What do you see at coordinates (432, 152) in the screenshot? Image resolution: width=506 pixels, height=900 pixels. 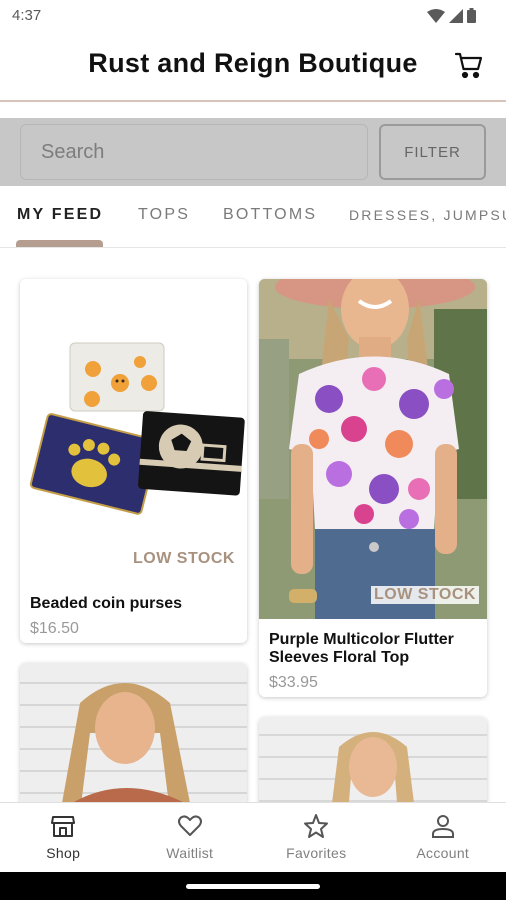 I see `filter-button: FILTER` at bounding box center [432, 152].